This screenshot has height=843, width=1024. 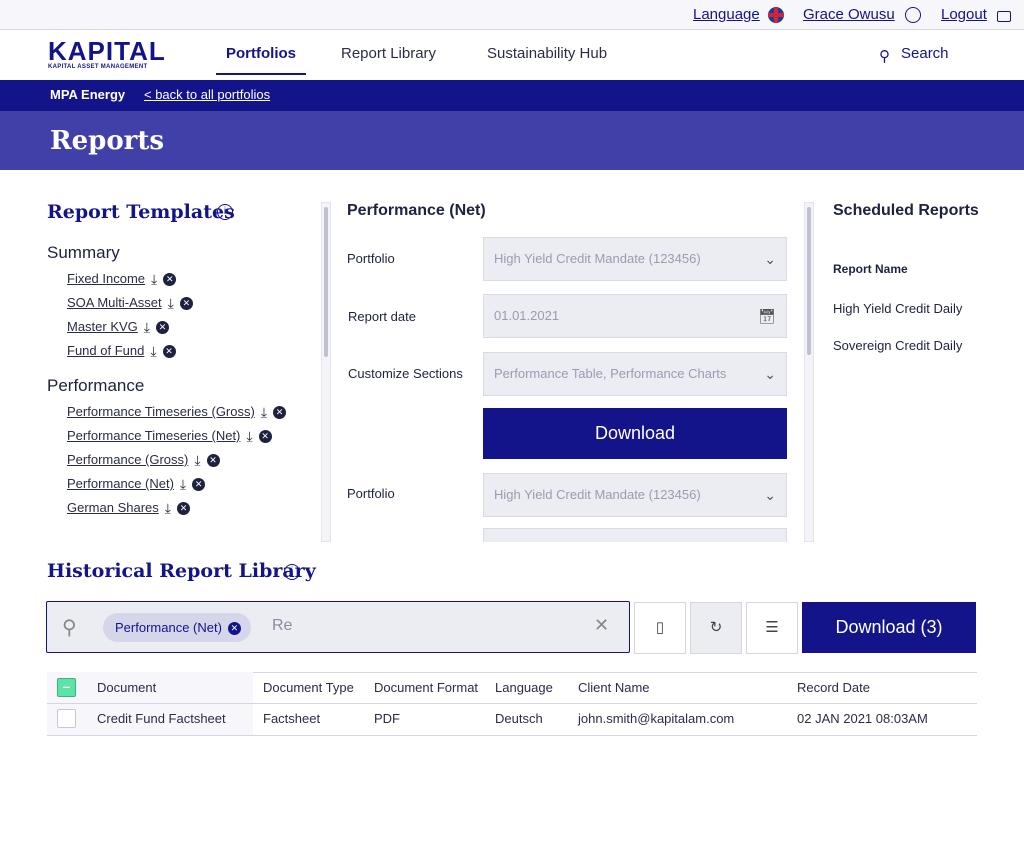 I want to click on template-item: SOA Multi-Asset ⤓ ✕, so click(x=192, y=307).